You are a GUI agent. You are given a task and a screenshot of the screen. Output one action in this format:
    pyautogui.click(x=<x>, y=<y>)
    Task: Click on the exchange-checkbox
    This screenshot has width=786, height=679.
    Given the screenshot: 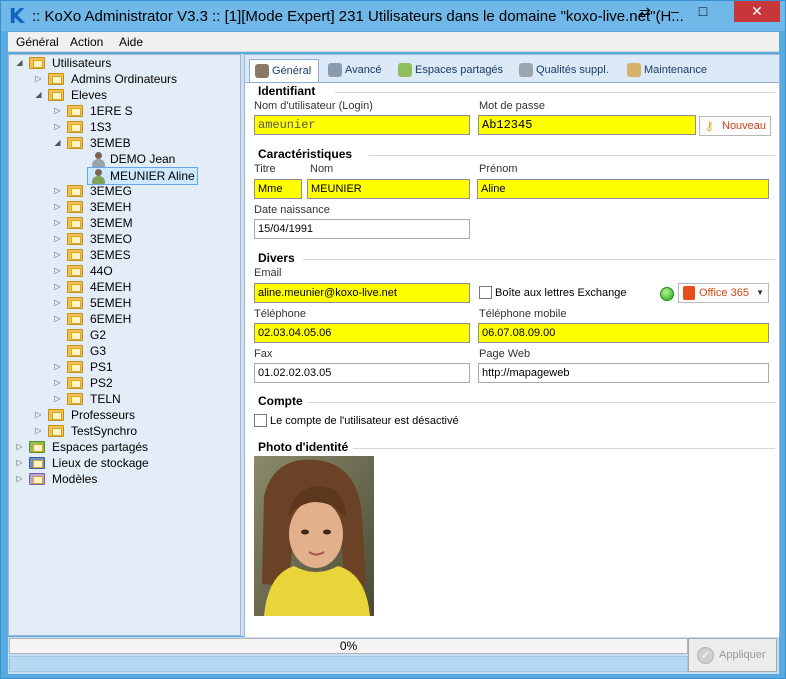 What is the action you would take?
    pyautogui.click(x=485, y=292)
    